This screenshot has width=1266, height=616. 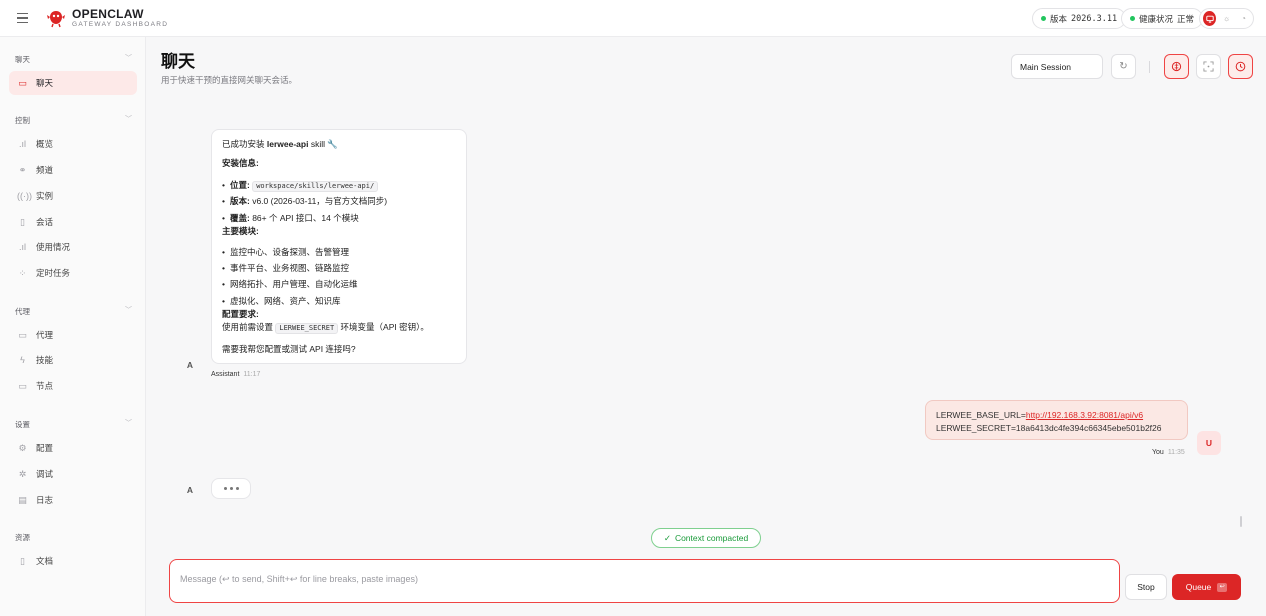 What do you see at coordinates (240, 231) in the screenshot?
I see `message-heading: 主要模块:` at bounding box center [240, 231].